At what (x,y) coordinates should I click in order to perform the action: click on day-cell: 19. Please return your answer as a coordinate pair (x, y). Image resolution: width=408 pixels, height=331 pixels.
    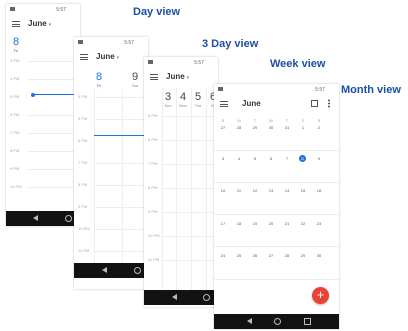
    Looking at the image, I should click on (255, 223).